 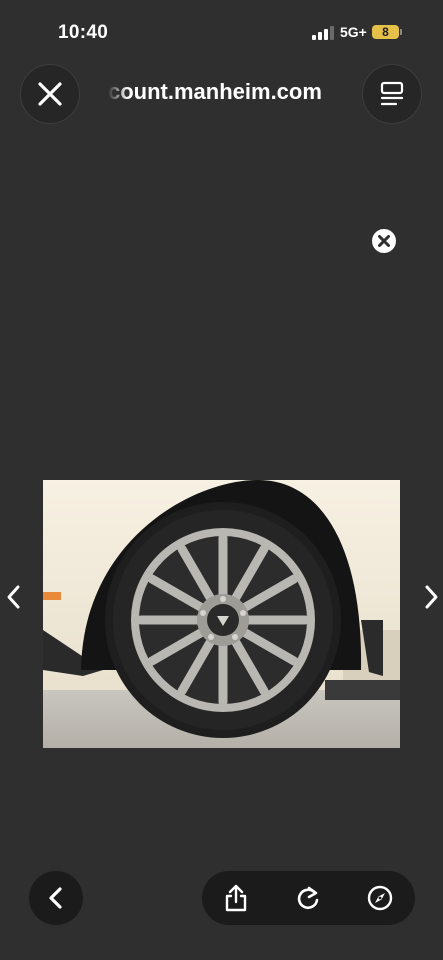 I want to click on reload-button, so click(x=308, y=898).